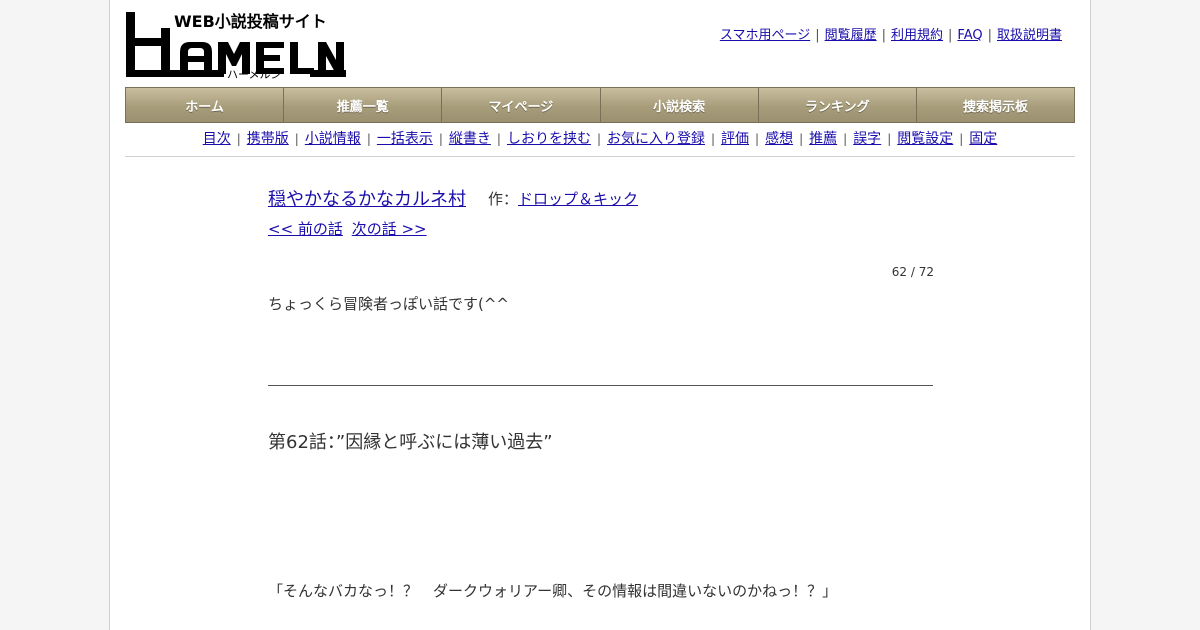 The image size is (1200, 630). I want to click on nav-novel-search: 小説検索, so click(679, 105).